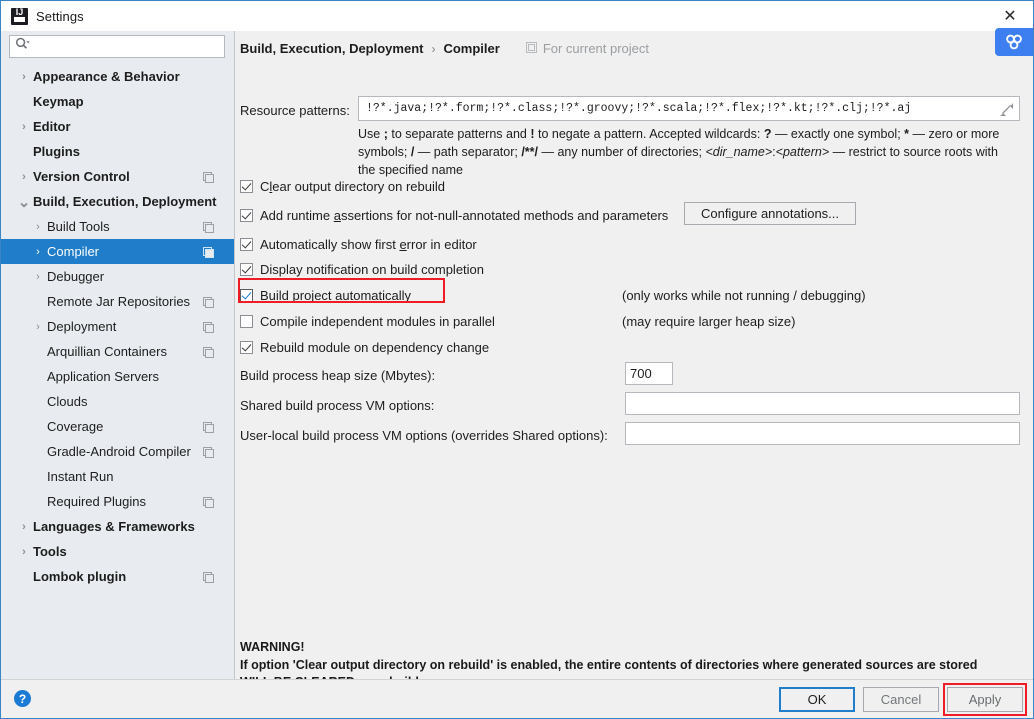  What do you see at coordinates (117, 501) in the screenshot?
I see `sidebar-item-required-plugins: ›Required Plugins` at bounding box center [117, 501].